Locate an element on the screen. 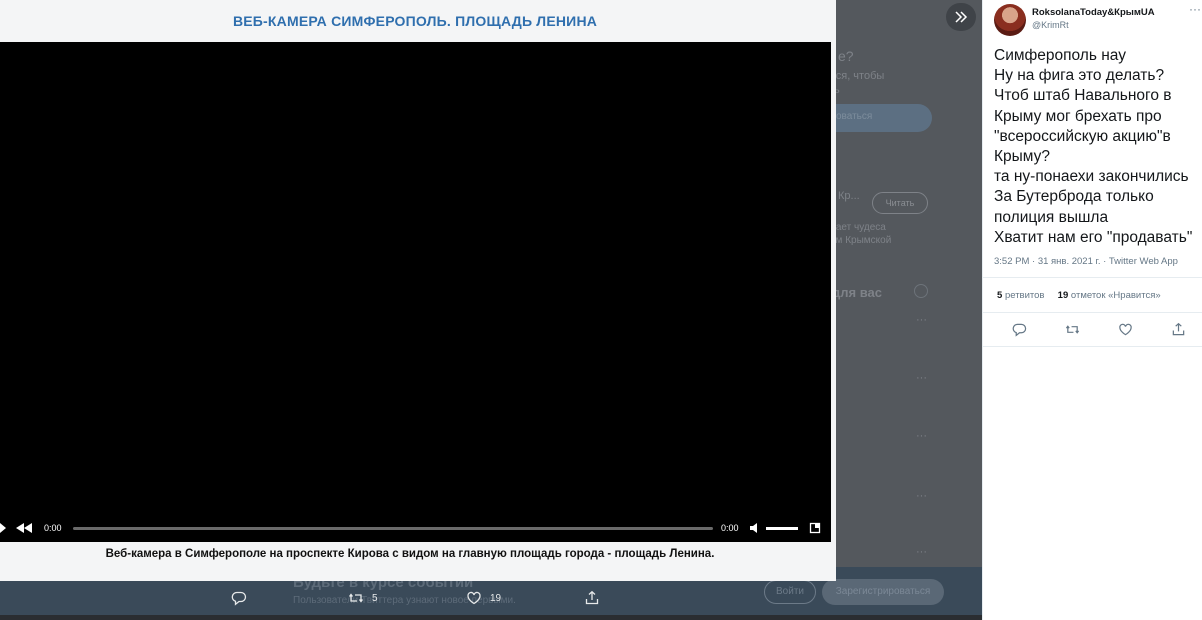  bg-snippet: ем Крымской is located at coordinates (861, 240).